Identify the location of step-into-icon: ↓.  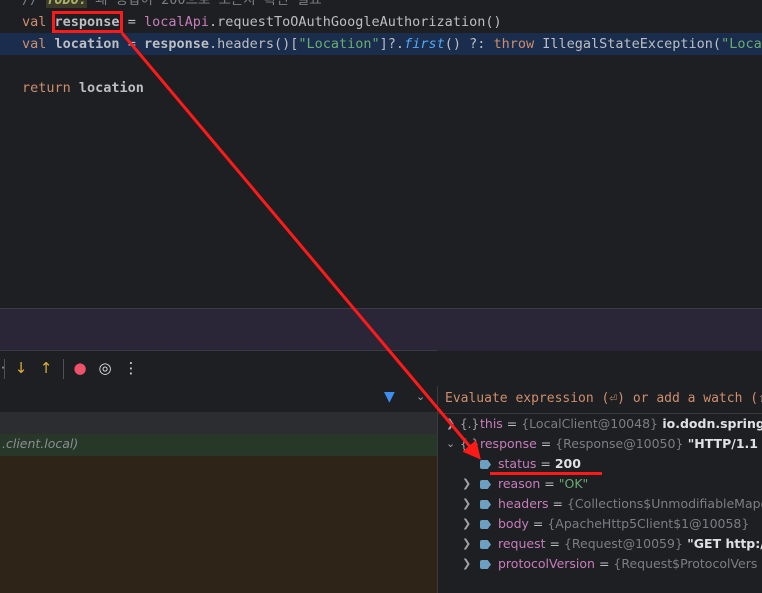
(21, 368).